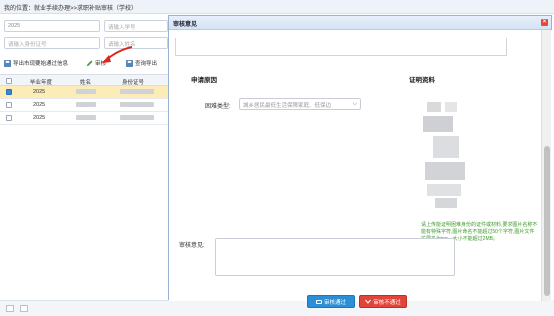  I want to click on col-id-card: 身份证号, so click(133, 83).